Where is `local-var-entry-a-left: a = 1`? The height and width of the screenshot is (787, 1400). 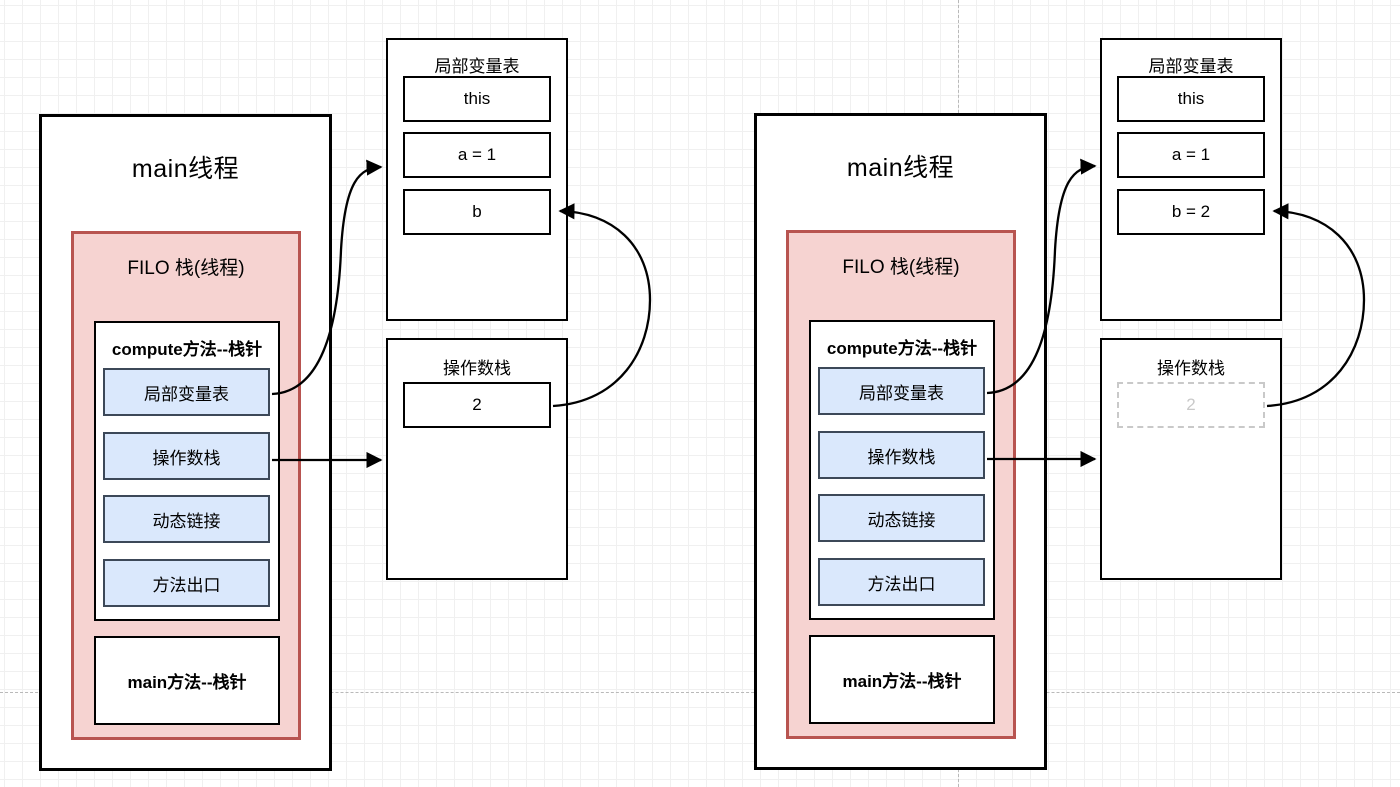 local-var-entry-a-left: a = 1 is located at coordinates (477, 155).